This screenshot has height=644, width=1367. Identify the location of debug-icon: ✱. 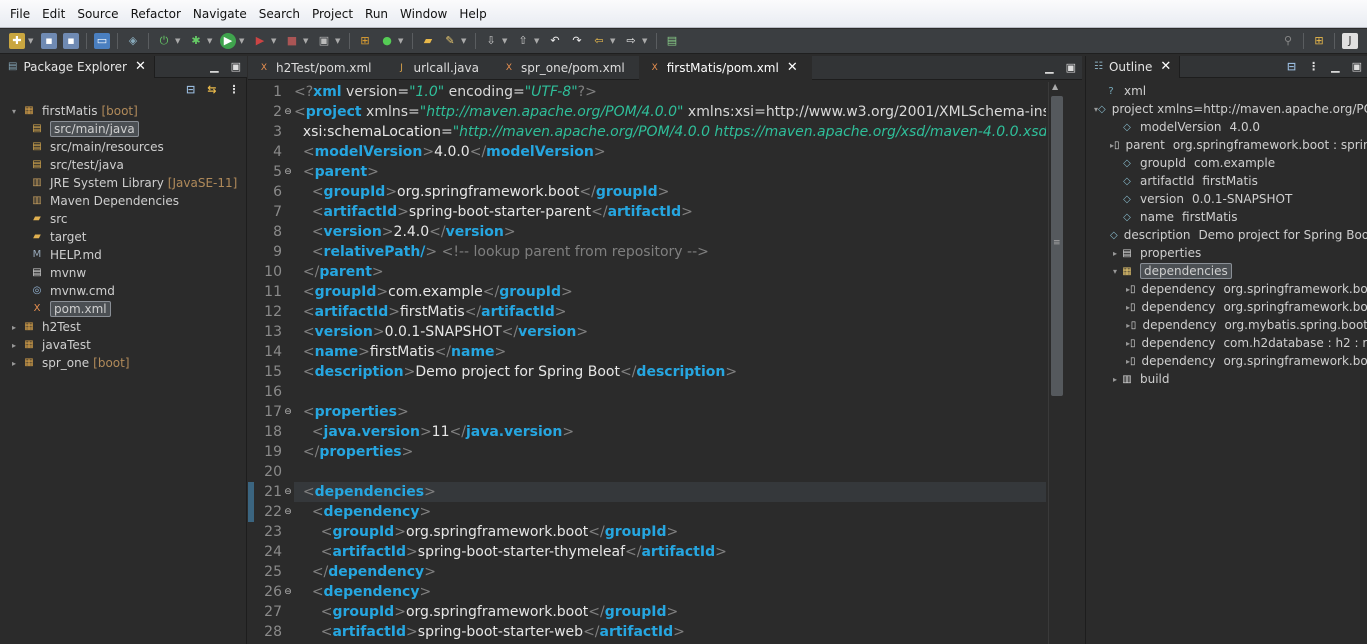
(196, 41).